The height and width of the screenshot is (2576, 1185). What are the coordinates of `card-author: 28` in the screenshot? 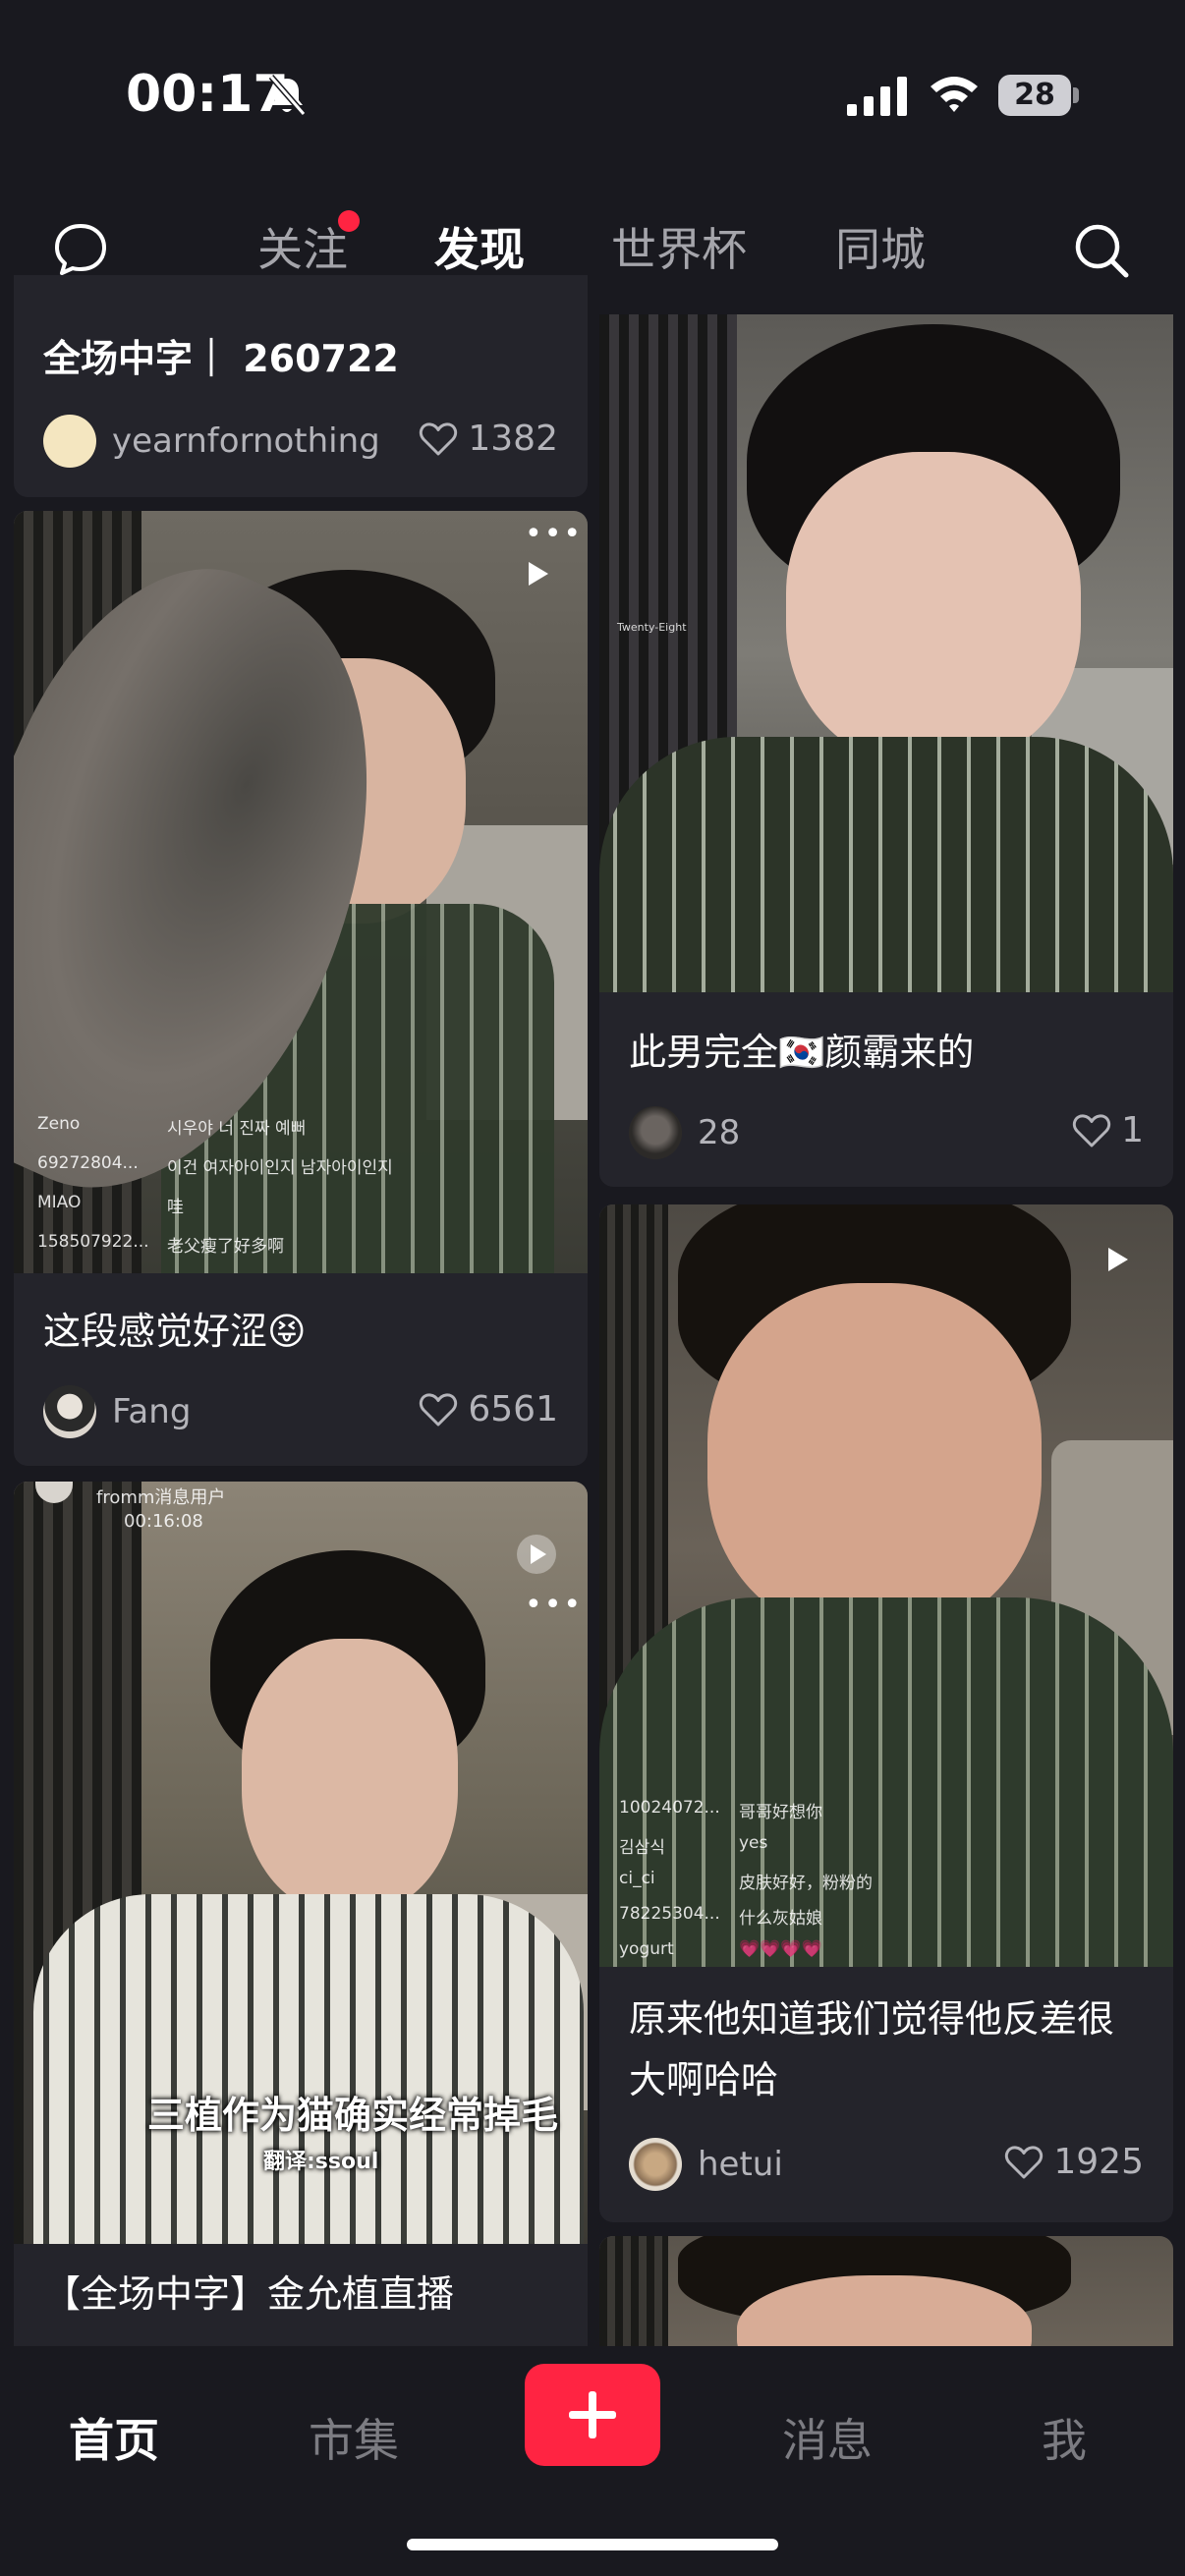 It's located at (685, 1132).